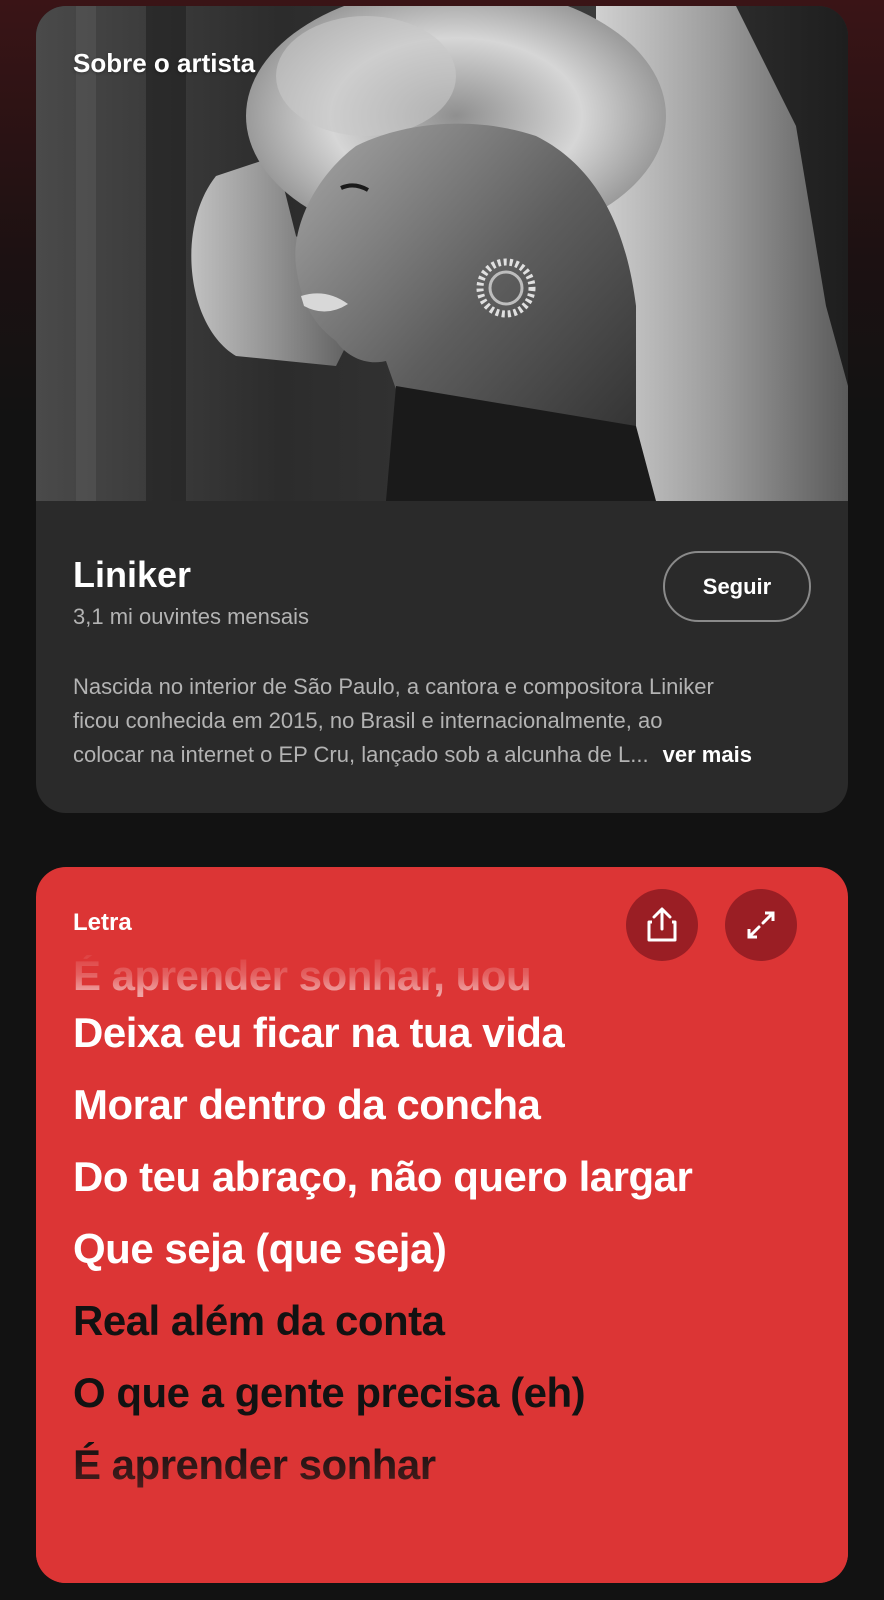 This screenshot has height=1600, width=884. Describe the element at coordinates (102, 922) in the screenshot. I see `lyrics-label: Letra` at that location.